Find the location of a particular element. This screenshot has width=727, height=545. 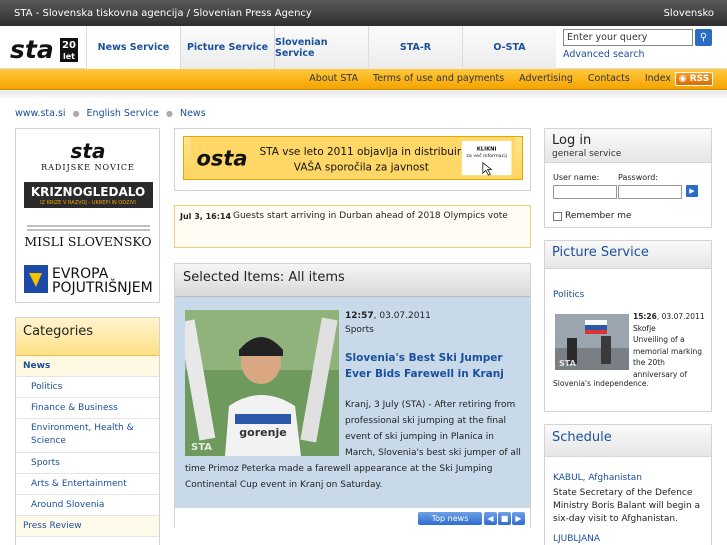

tab-sta-r: STA-R is located at coordinates (415, 47).